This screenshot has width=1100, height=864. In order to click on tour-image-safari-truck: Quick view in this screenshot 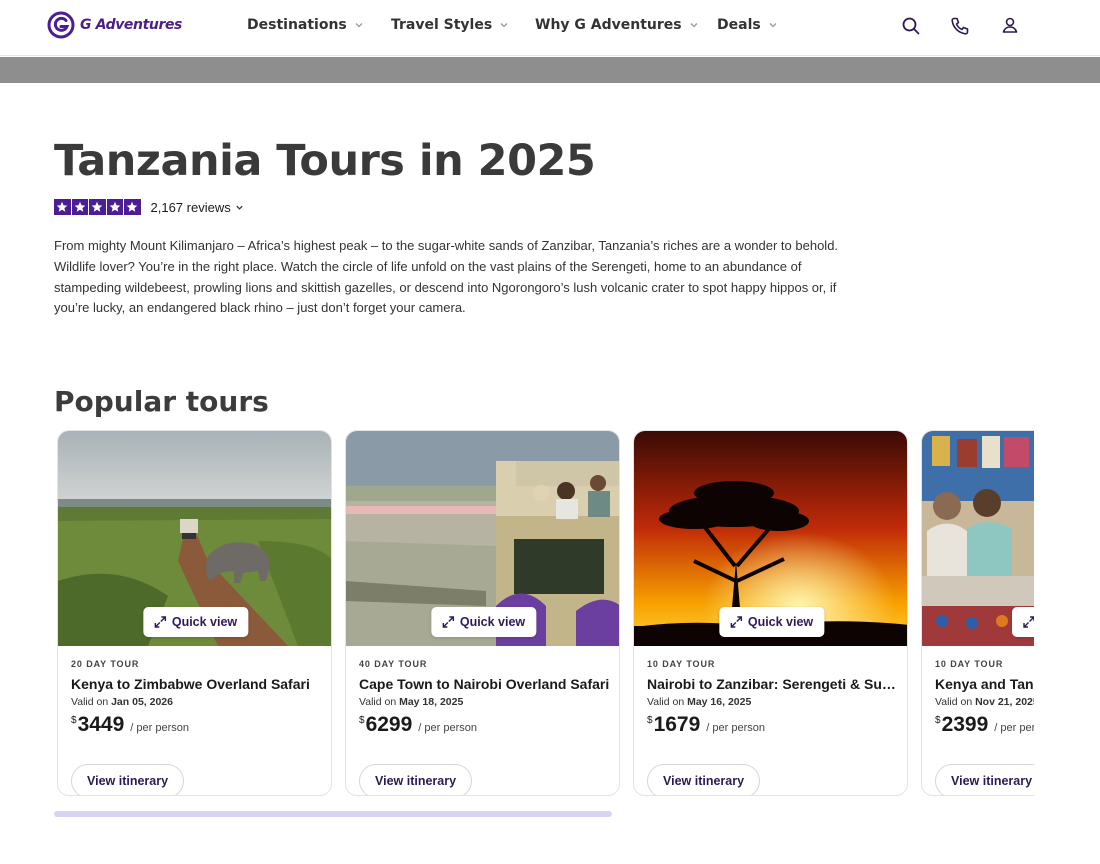, I will do `click(482, 538)`.